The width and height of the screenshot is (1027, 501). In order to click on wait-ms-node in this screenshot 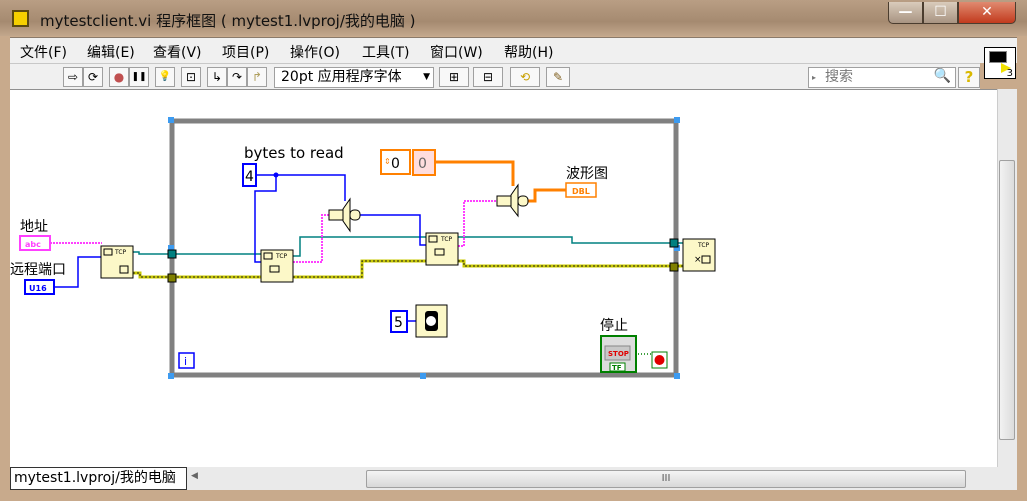, I will do `click(431, 321)`.